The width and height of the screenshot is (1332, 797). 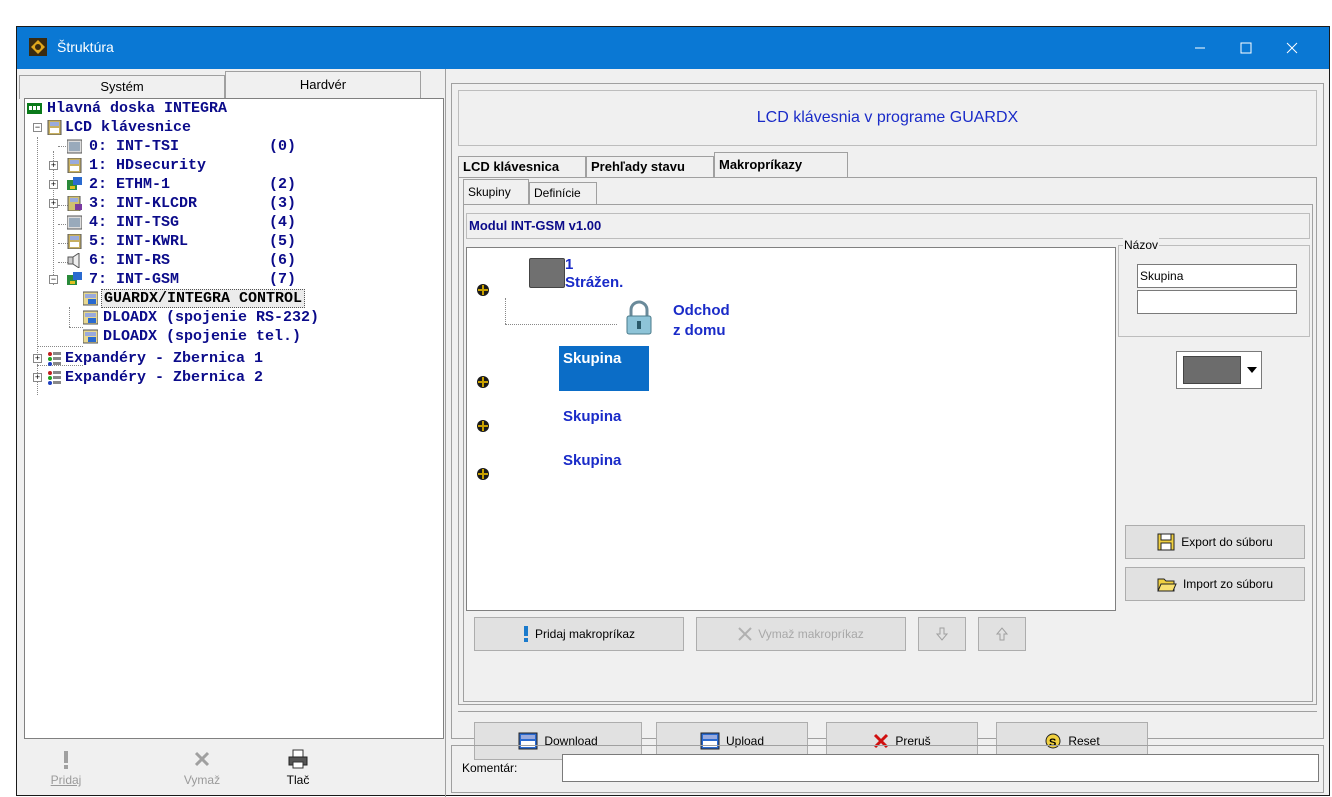 What do you see at coordinates (1217, 276) in the screenshot?
I see `name-input: Skupina` at bounding box center [1217, 276].